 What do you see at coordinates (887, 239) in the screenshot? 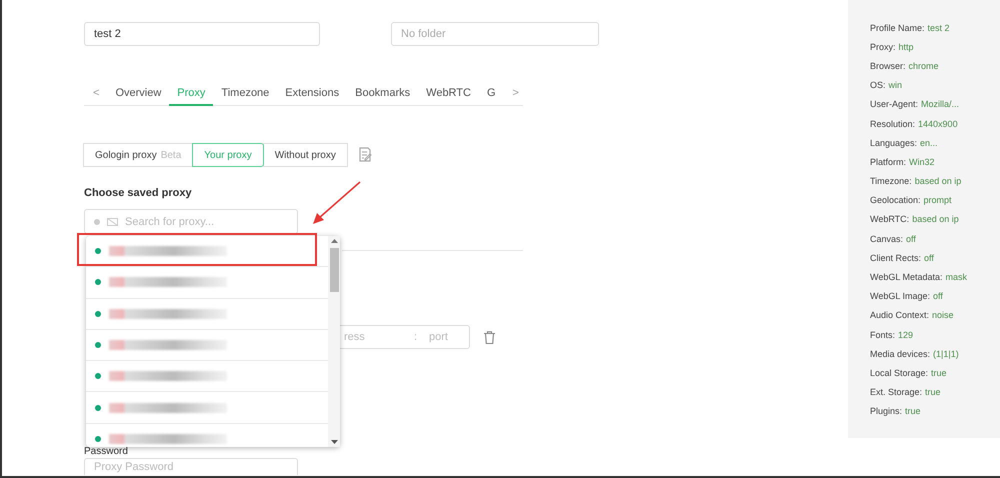
I see `info-label: Canvas:` at bounding box center [887, 239].